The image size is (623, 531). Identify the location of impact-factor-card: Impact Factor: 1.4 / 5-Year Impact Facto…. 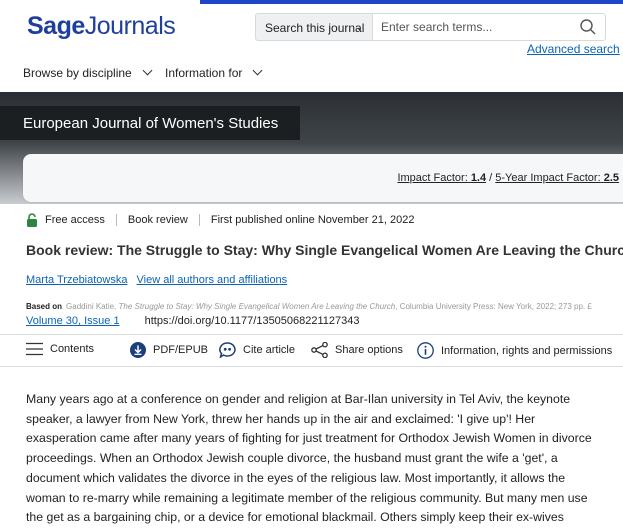
(323, 178).